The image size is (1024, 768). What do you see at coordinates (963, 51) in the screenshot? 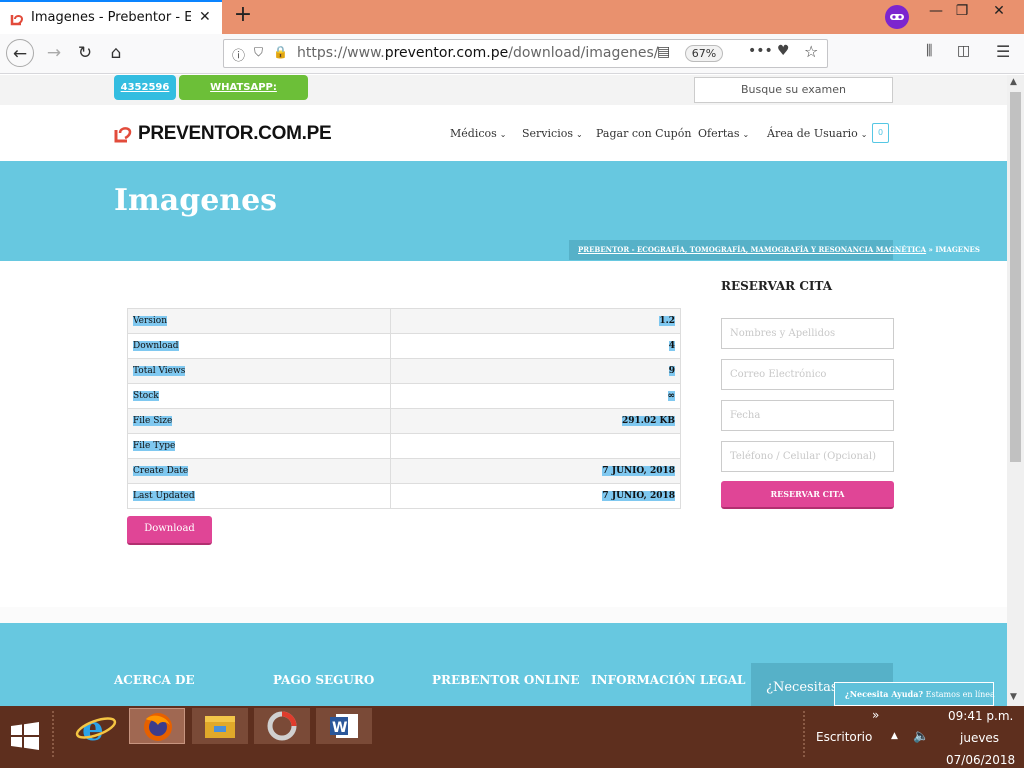
I see `sidebar-icon: ◫` at bounding box center [963, 51].